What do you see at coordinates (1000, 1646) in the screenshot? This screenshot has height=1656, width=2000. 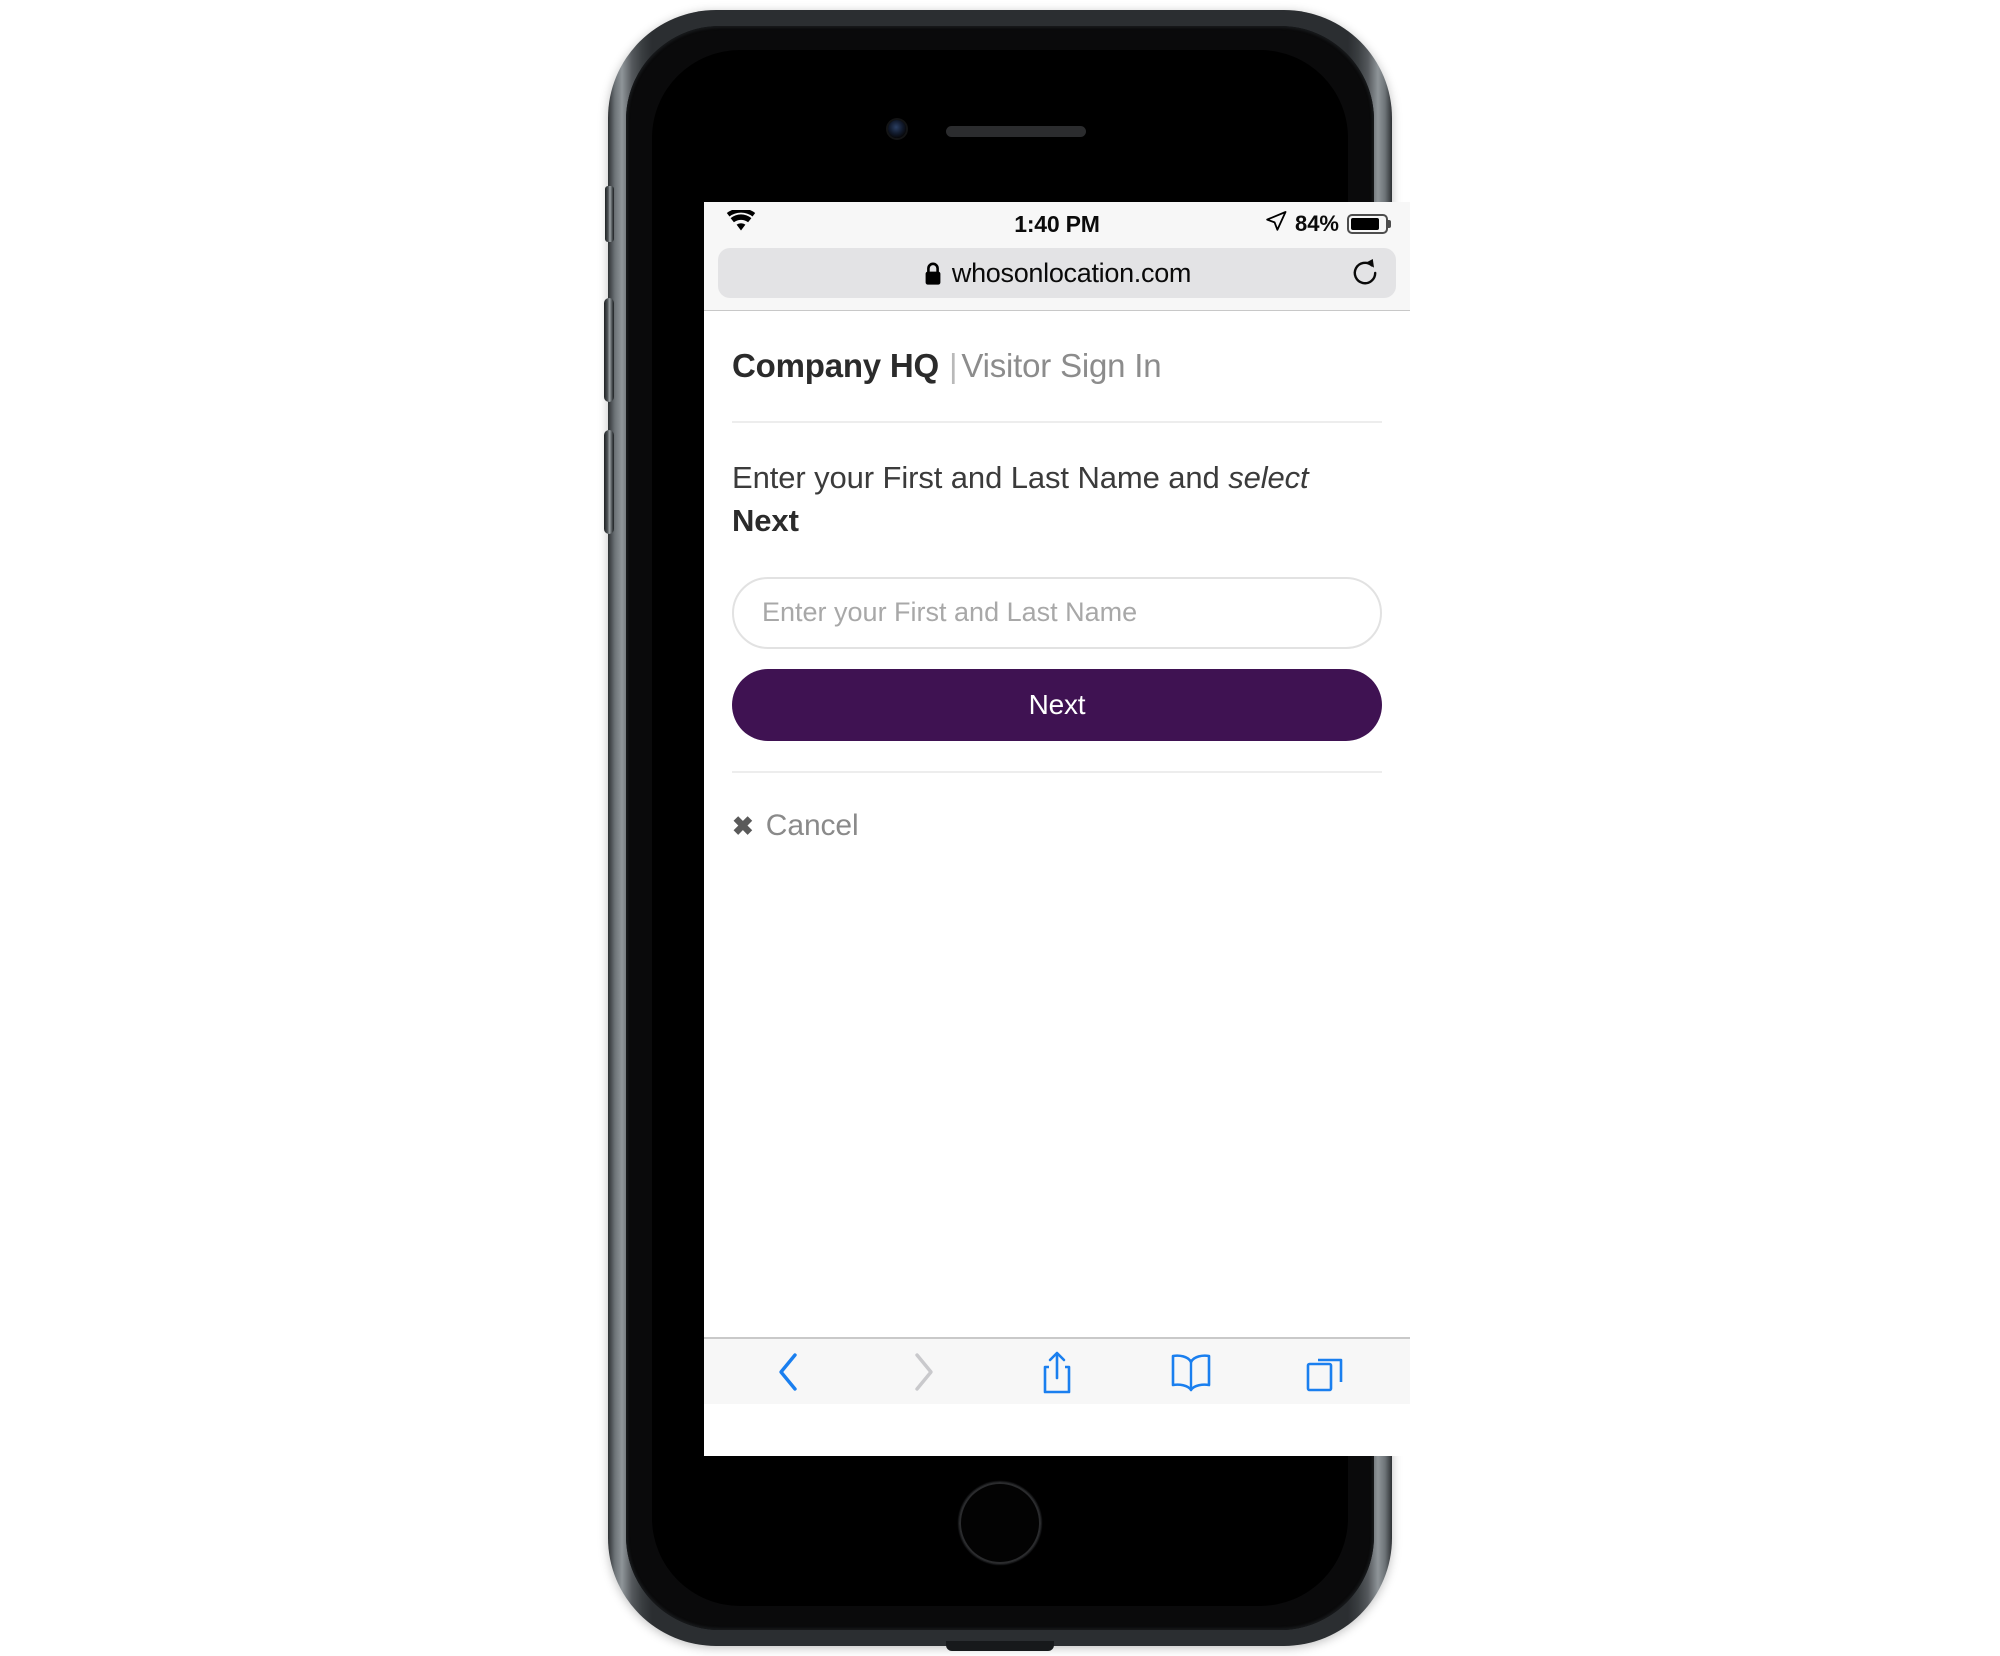 I see `phone-bottom-notch` at bounding box center [1000, 1646].